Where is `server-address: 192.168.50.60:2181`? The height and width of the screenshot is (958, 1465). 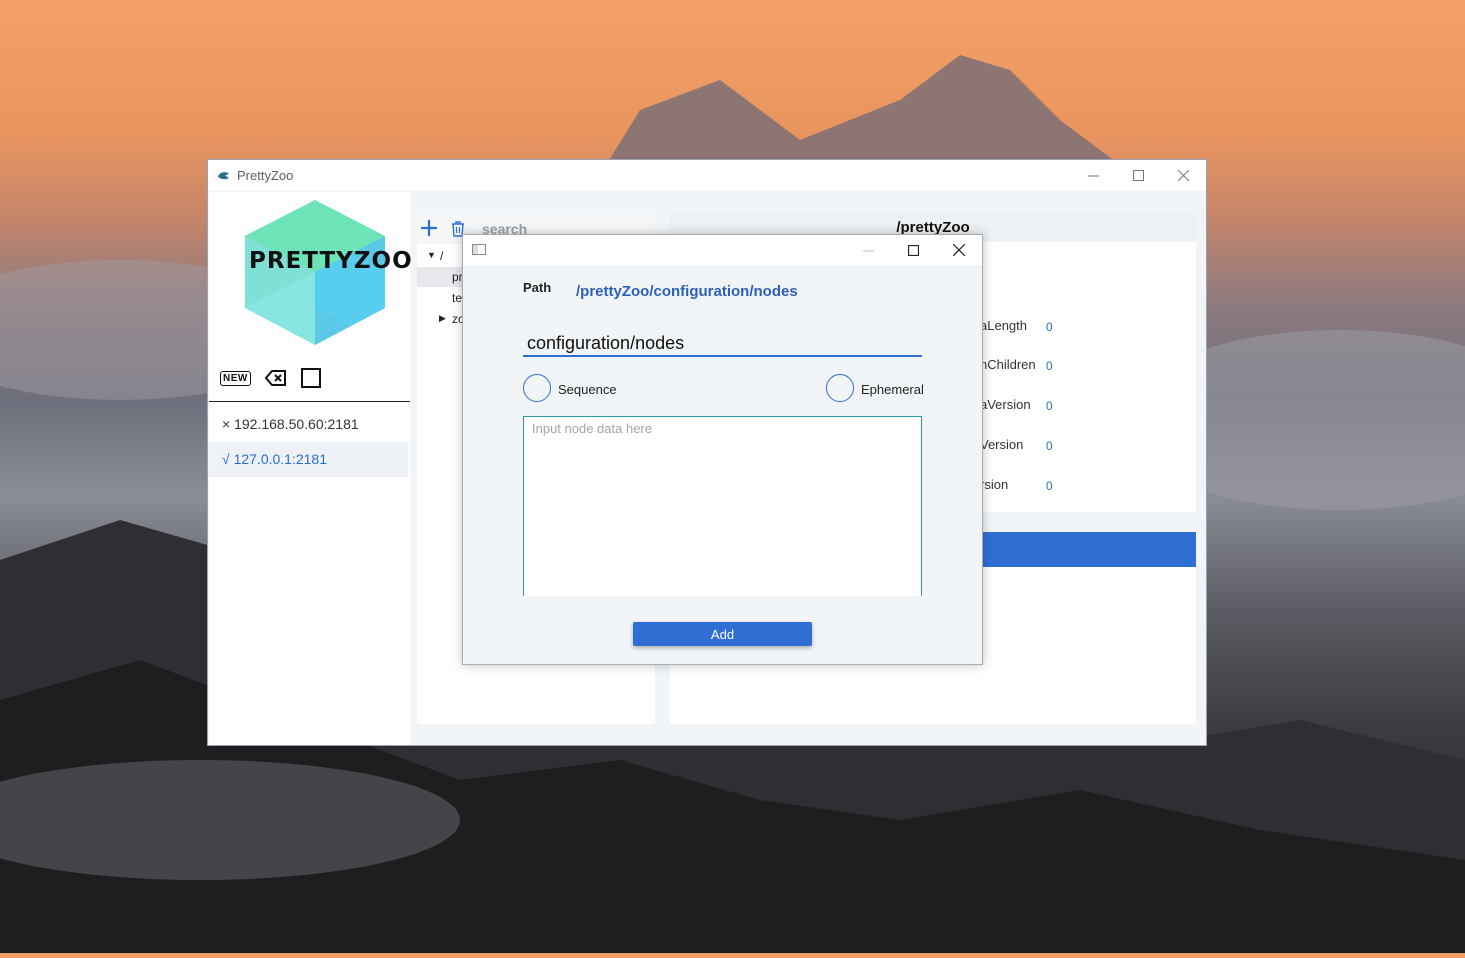 server-address: 192.168.50.60:2181 is located at coordinates (296, 424).